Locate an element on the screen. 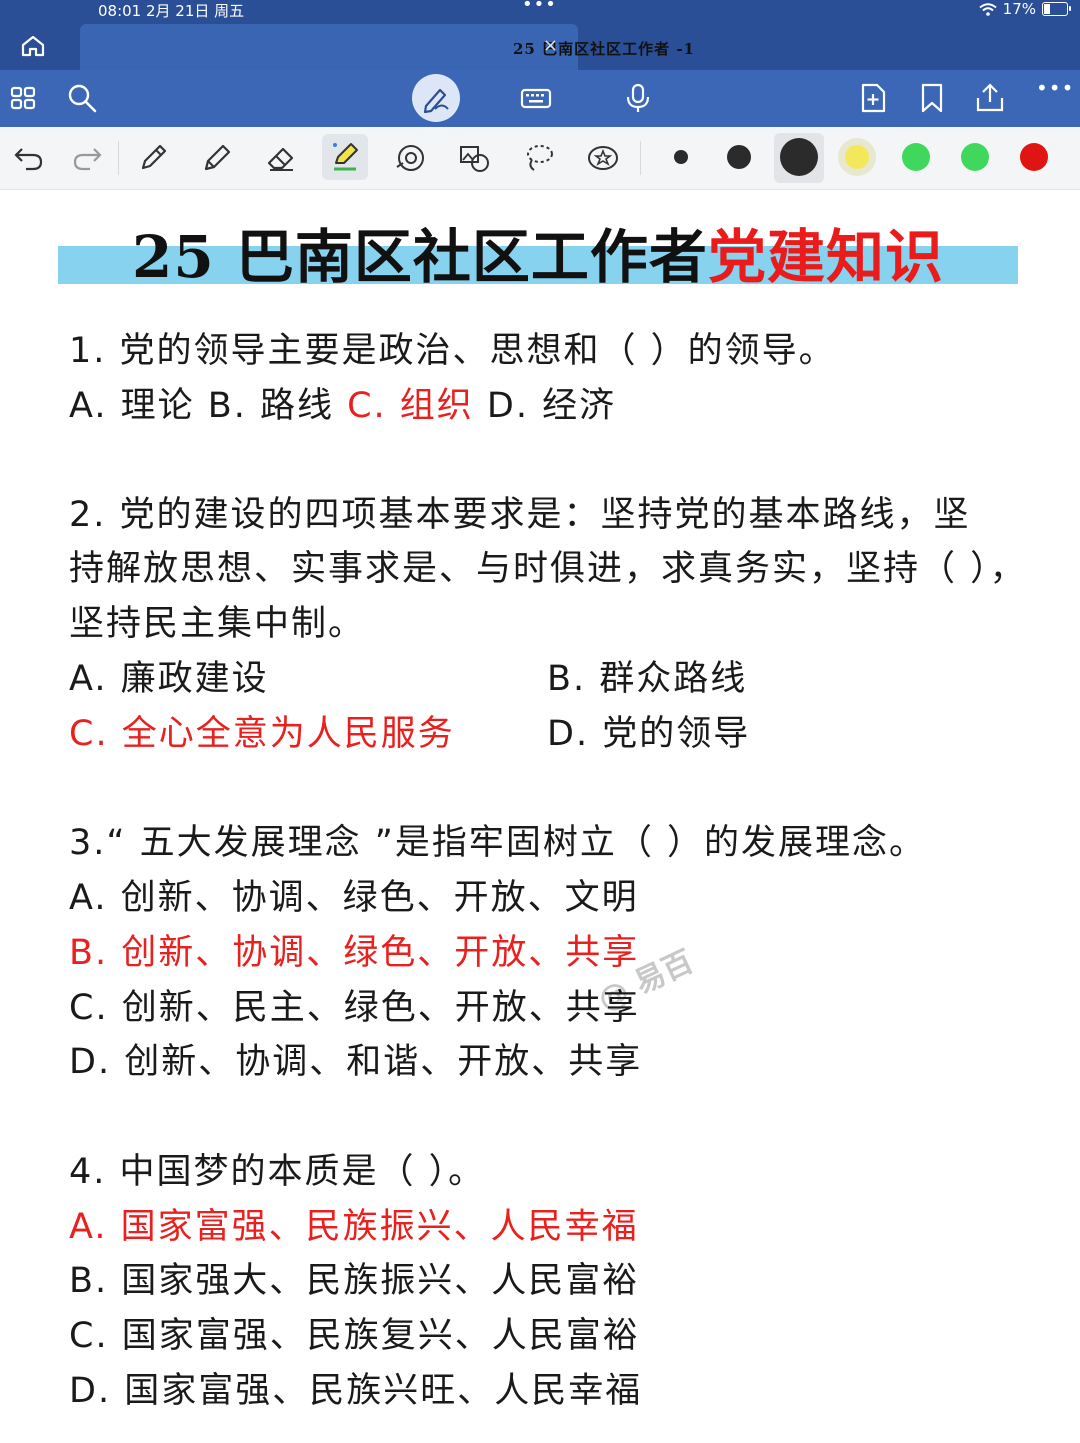 The image size is (1080, 1443). multitask-dots: ••• is located at coordinates (539, 7).